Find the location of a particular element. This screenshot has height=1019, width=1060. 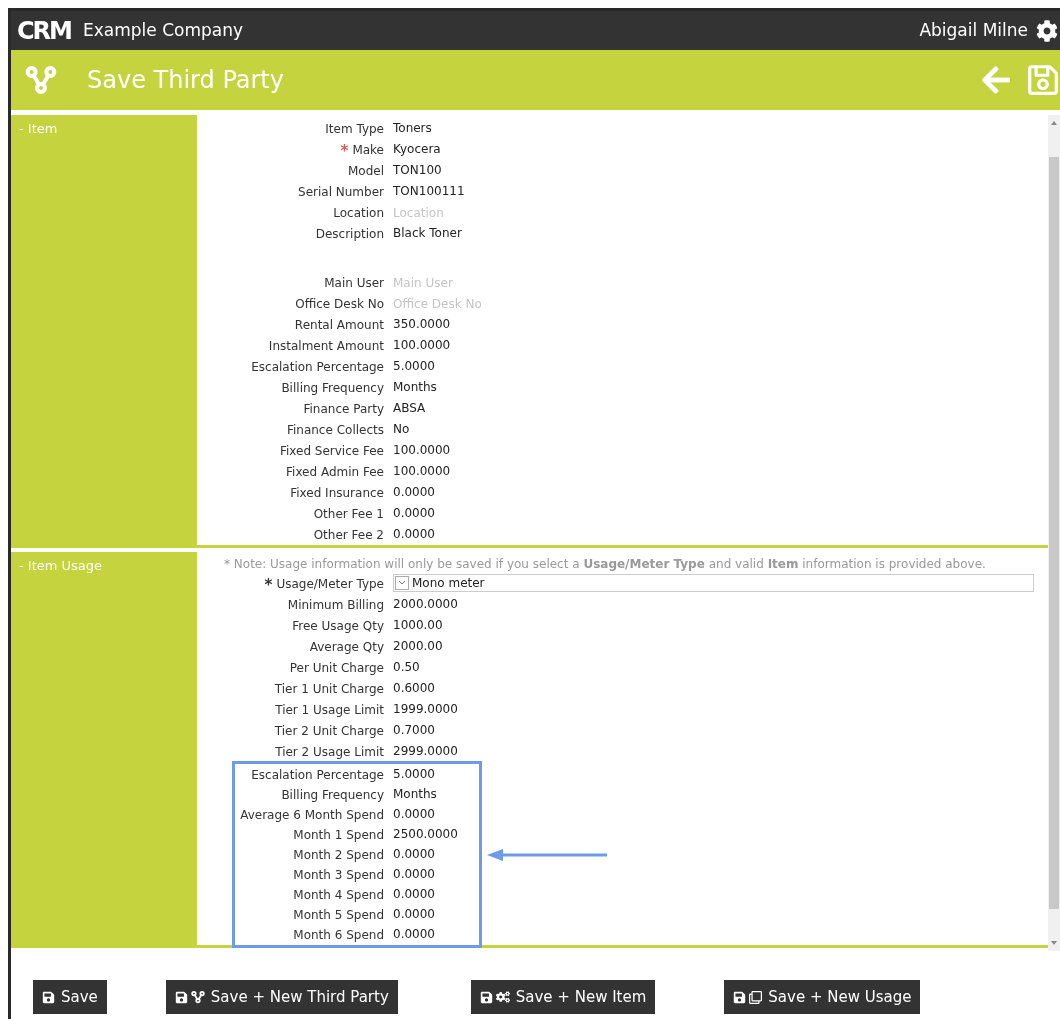

scroll-down-icon is located at coordinates (1054, 943).